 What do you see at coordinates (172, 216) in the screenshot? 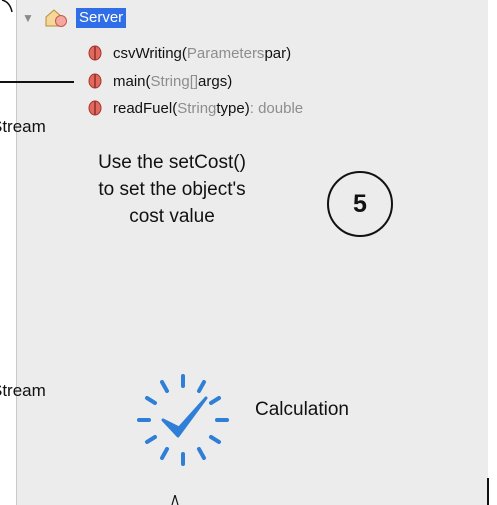
I see `annotation-line: cost value` at bounding box center [172, 216].